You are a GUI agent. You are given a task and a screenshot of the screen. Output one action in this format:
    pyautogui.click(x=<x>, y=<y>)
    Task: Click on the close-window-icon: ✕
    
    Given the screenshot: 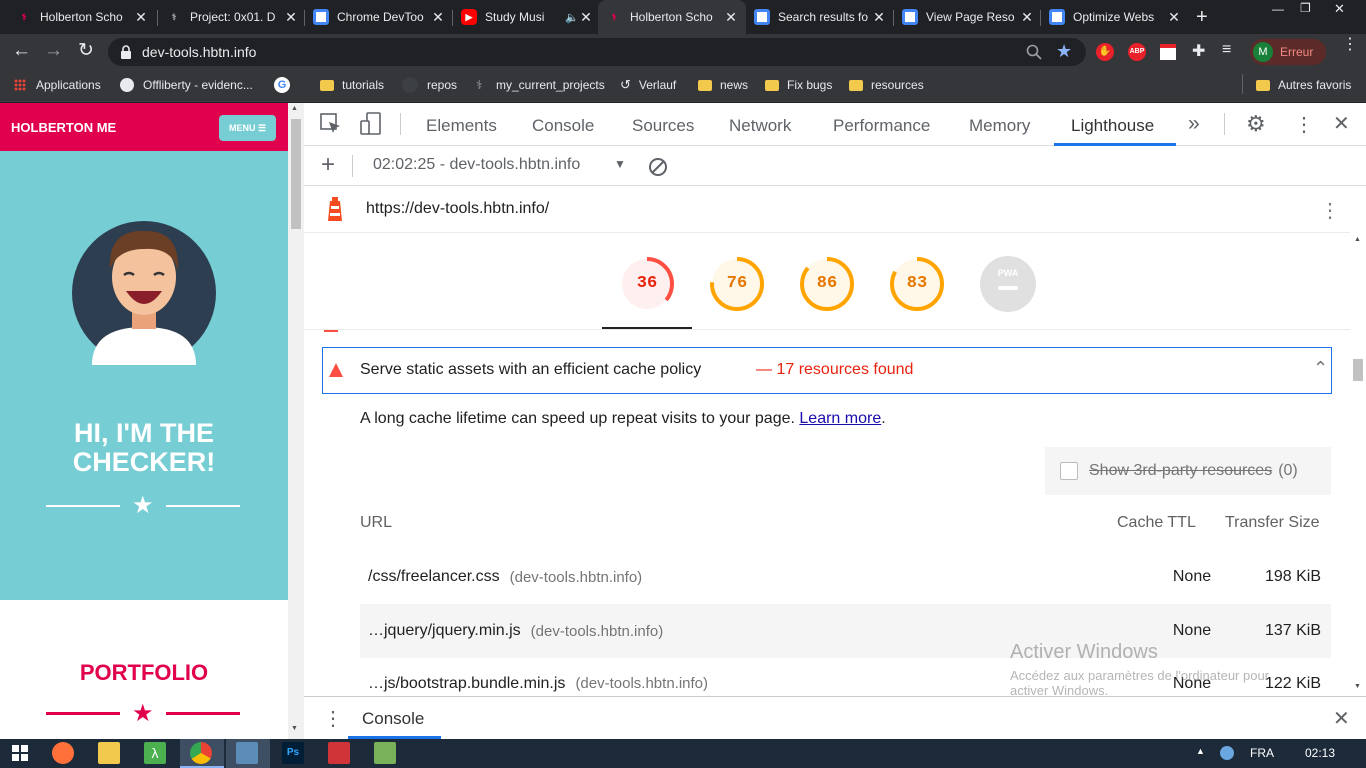 What is the action you would take?
    pyautogui.click(x=1339, y=9)
    